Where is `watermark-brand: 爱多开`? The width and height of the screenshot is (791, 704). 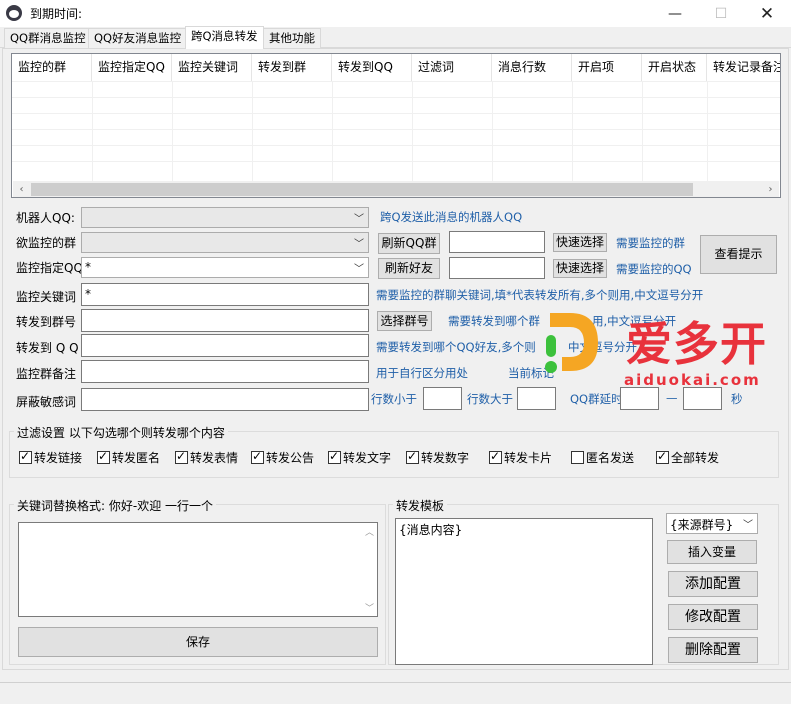 watermark-brand: 爱多开 is located at coordinates (696, 344).